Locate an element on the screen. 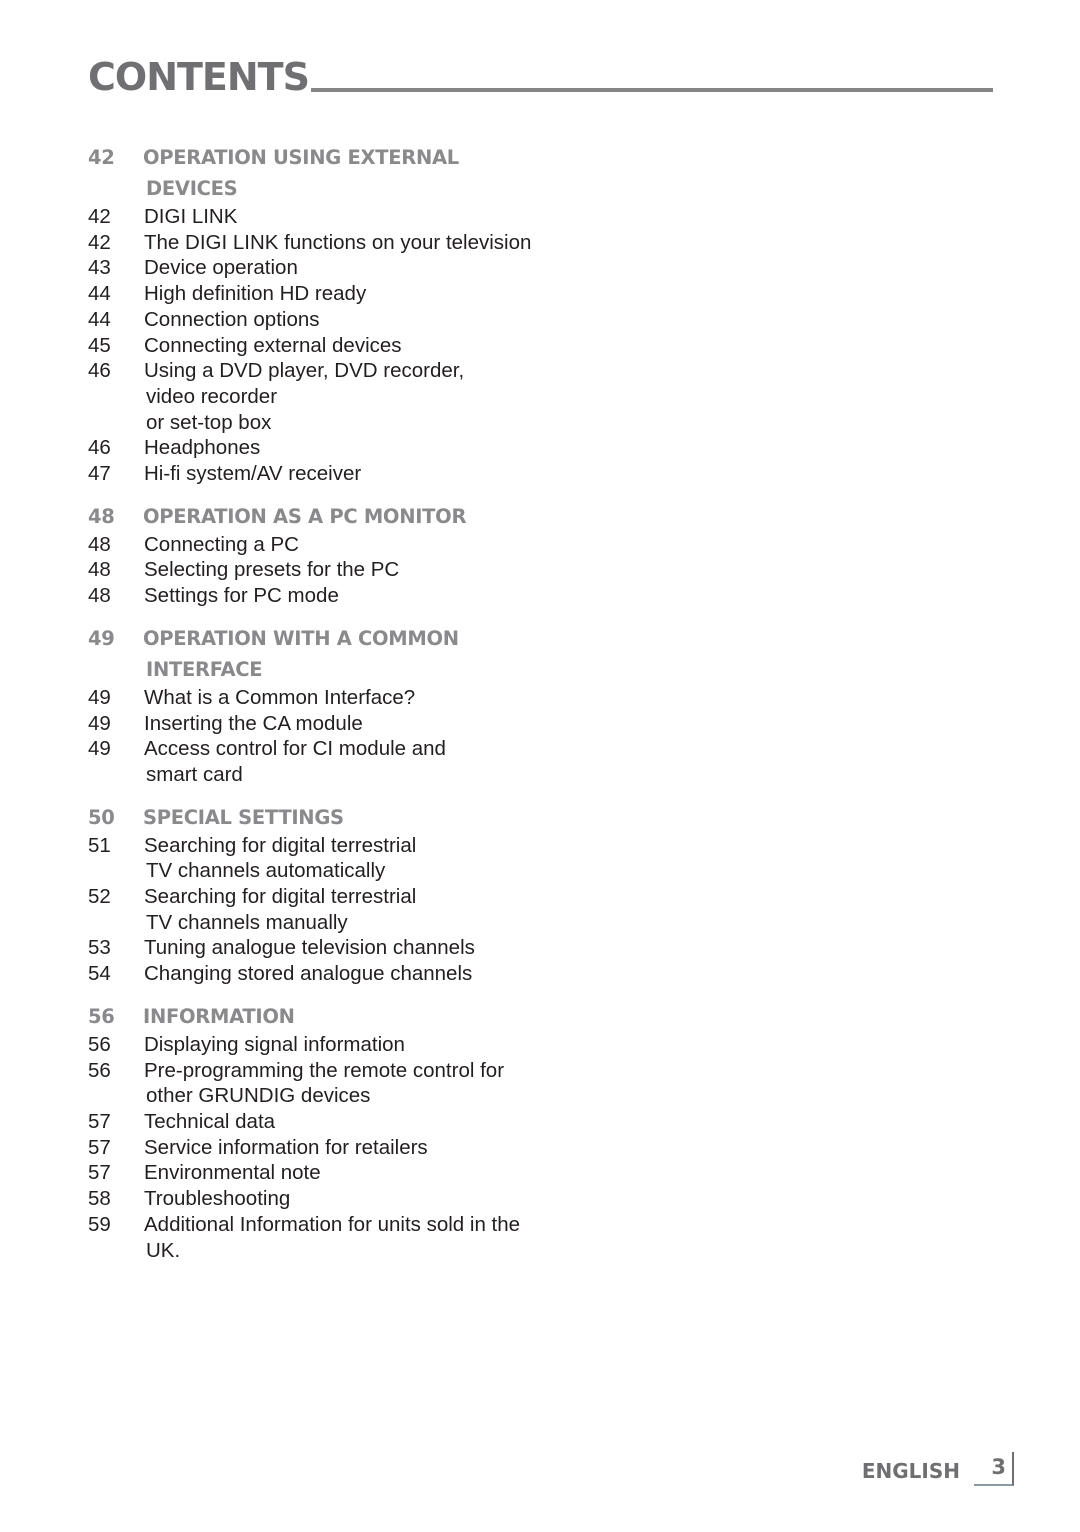 This screenshot has width=1080, height=1532. toc-entry: 53 Tuning analogue television channels is located at coordinates (368, 948).